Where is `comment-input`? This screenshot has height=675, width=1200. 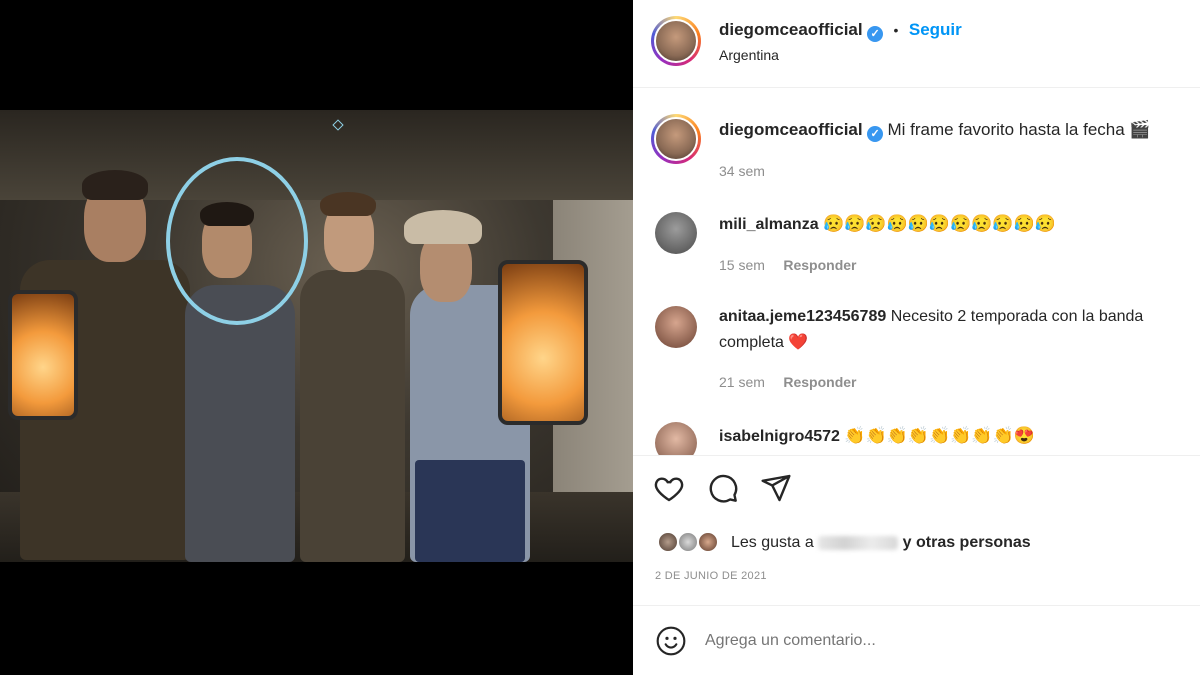
comment-input is located at coordinates (940, 641).